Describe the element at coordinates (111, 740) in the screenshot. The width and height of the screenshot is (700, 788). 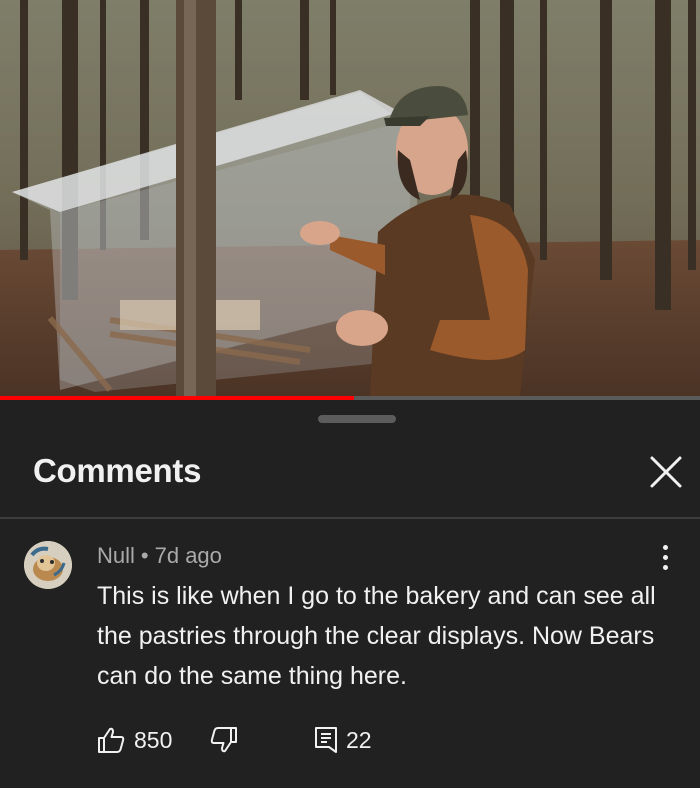
I see `thumbs-up-icon` at that location.